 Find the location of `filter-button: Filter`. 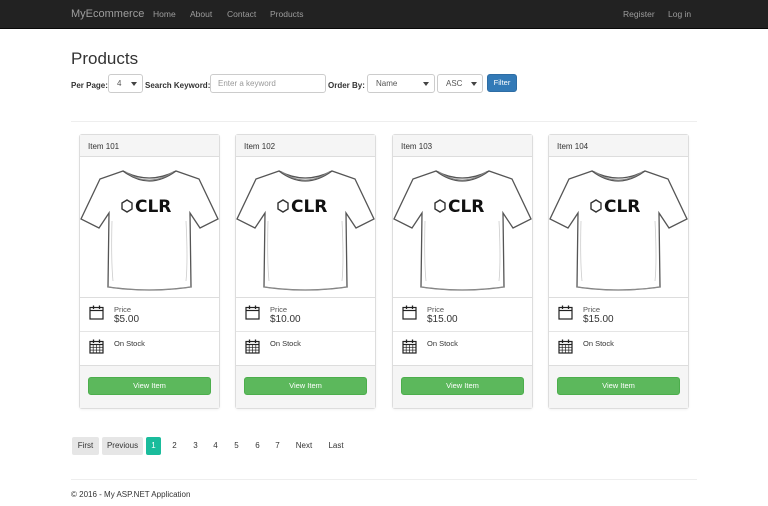

filter-button: Filter is located at coordinates (502, 83).